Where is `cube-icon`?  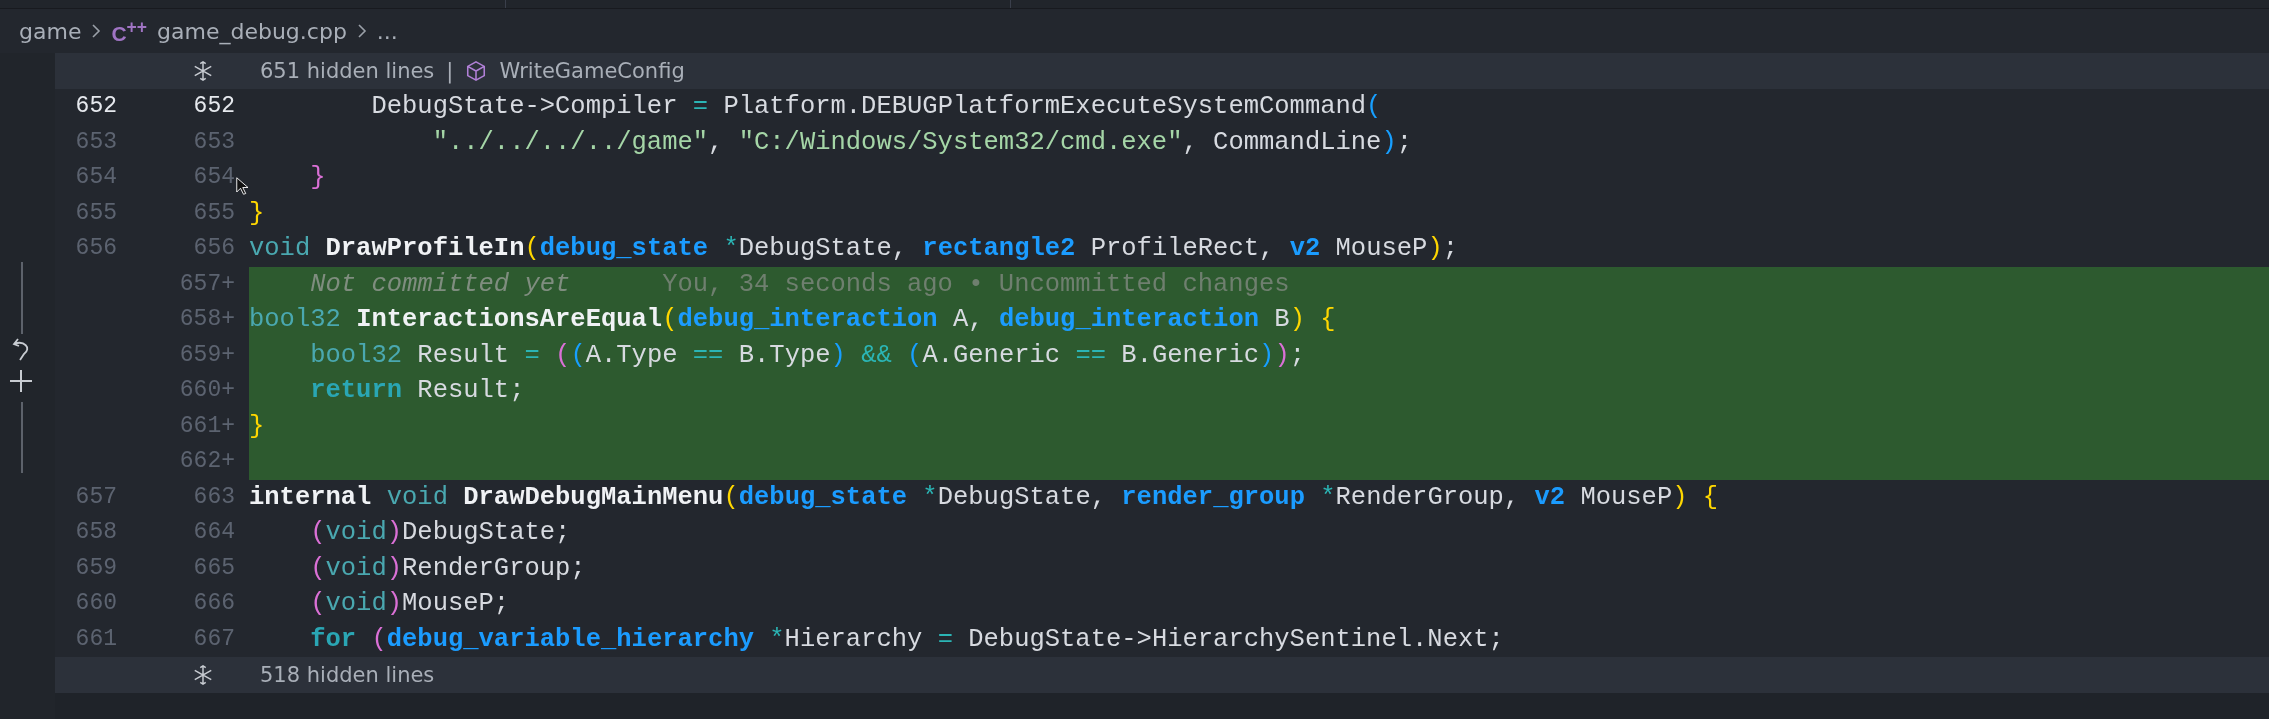 cube-icon is located at coordinates (476, 71).